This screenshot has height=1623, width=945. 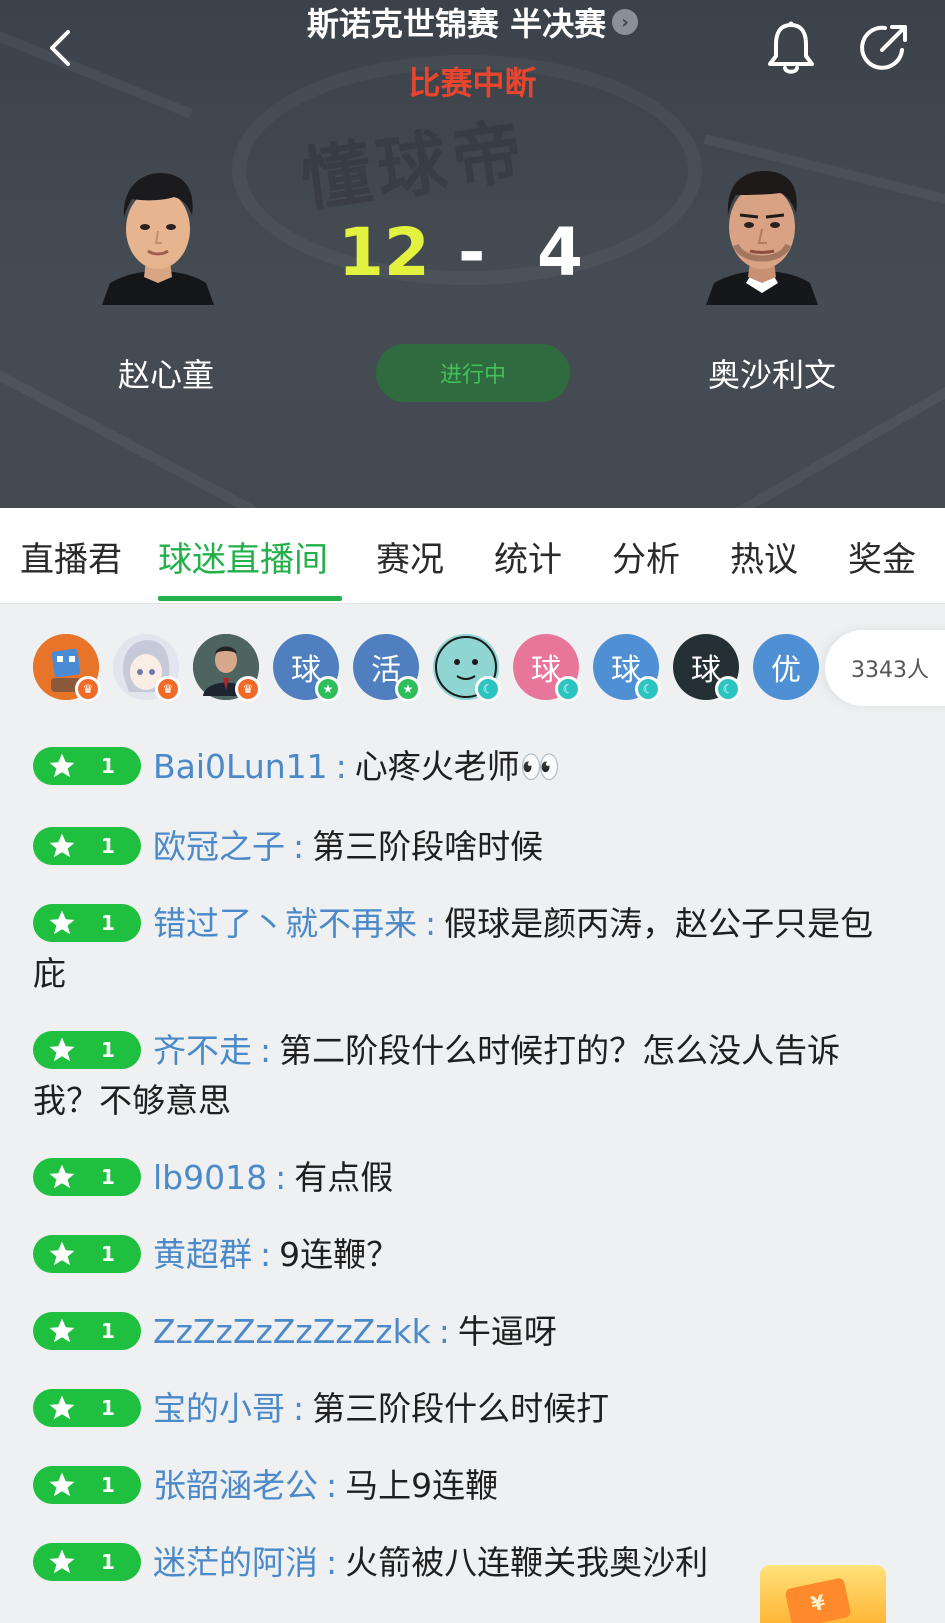 I want to click on viewer-avatar-row: ♛ ♛ ♛ 球 ★ 活 ★ ☾ 球 ☾ 球 ☾ 球 ☾ 优, so click(x=472, y=670).